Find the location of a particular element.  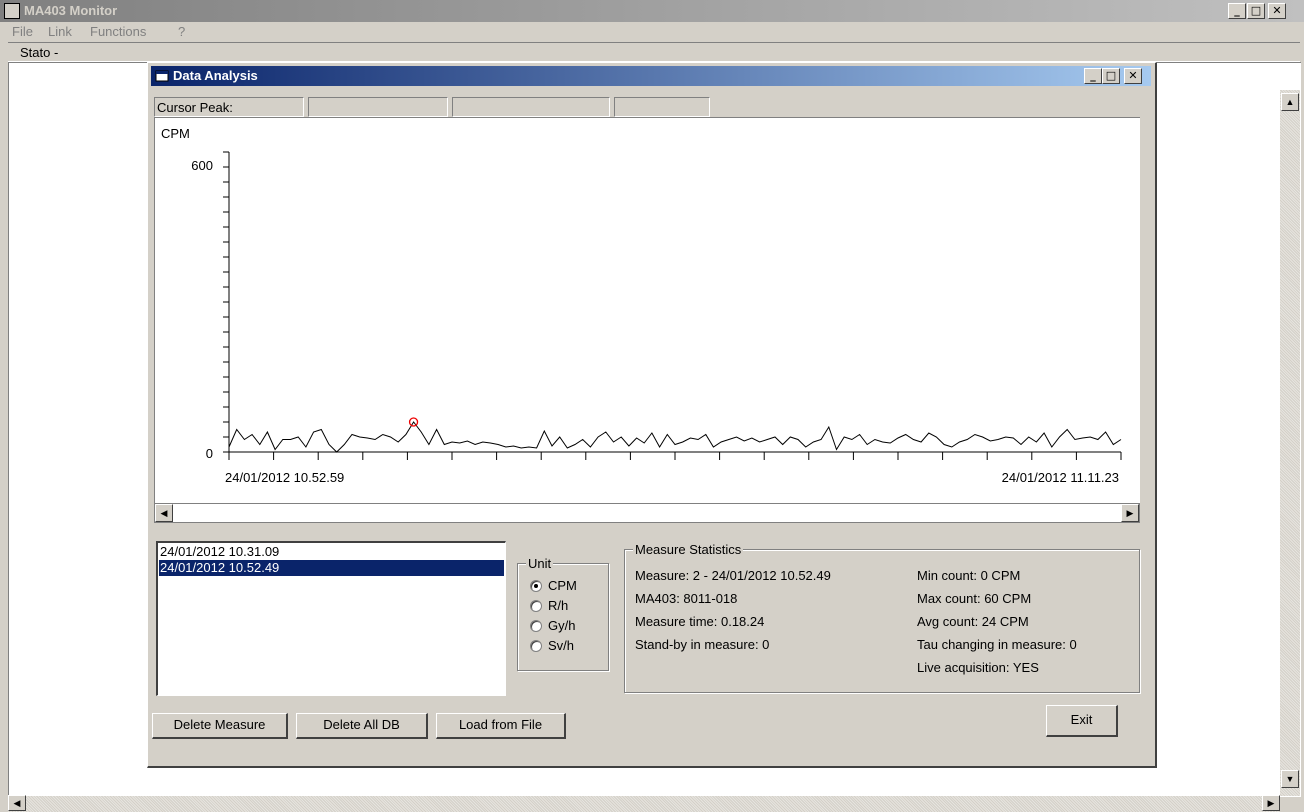

app-title-bar: MA403 Monitor _ □ ✕ is located at coordinates (652, 11).